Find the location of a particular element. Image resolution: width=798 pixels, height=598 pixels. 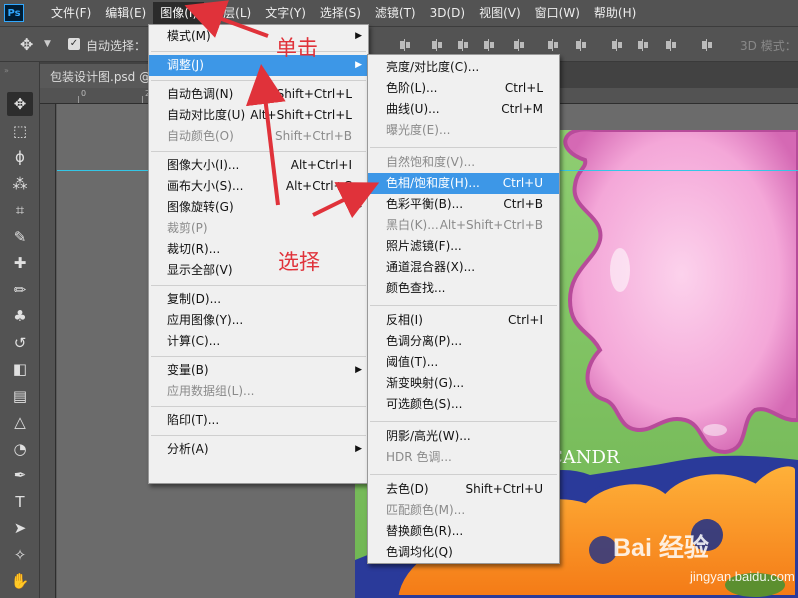

adjust-menu-item-22: 去色(D) Shift+Ctrl+U is located at coordinates (463, 489).